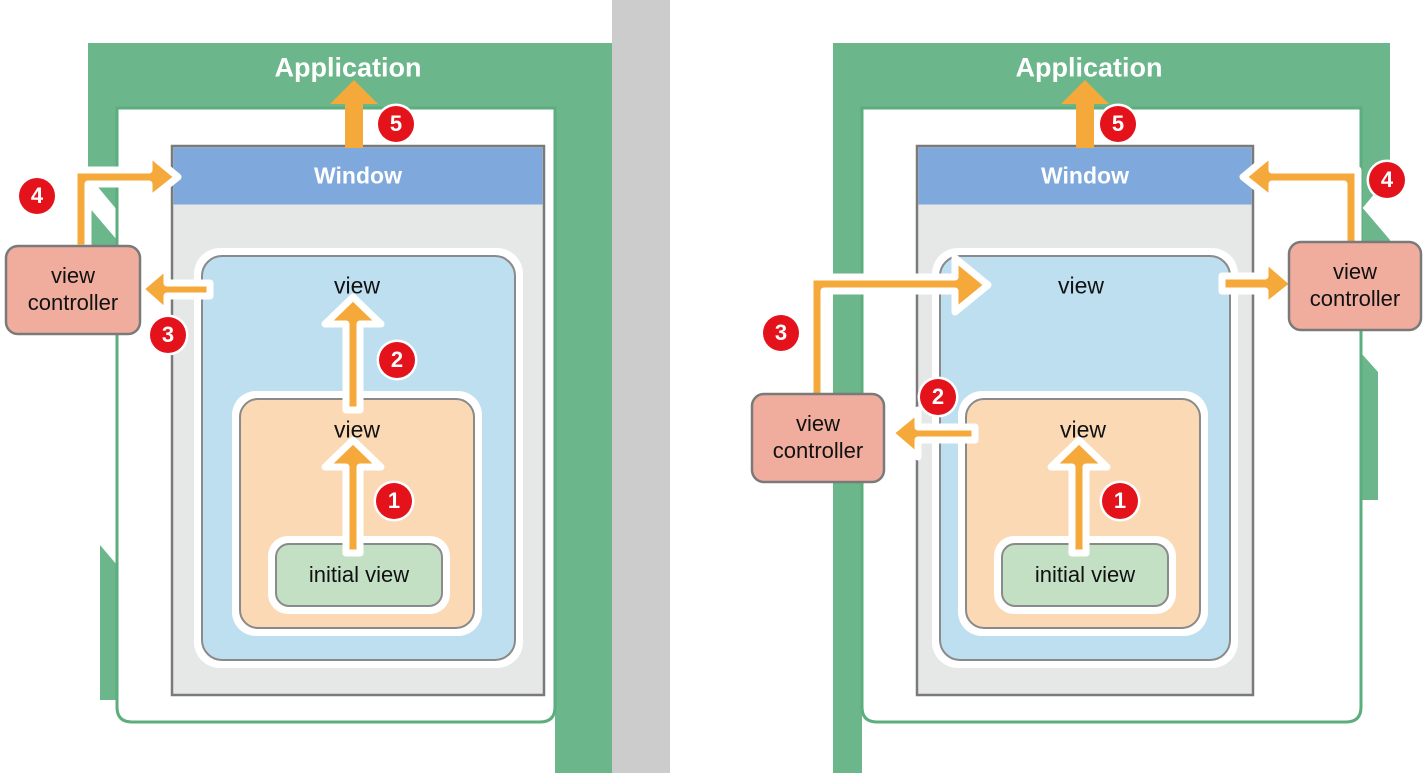  Describe the element at coordinates (396, 124) in the screenshot. I see `step-badge-5-left: 5` at that location.